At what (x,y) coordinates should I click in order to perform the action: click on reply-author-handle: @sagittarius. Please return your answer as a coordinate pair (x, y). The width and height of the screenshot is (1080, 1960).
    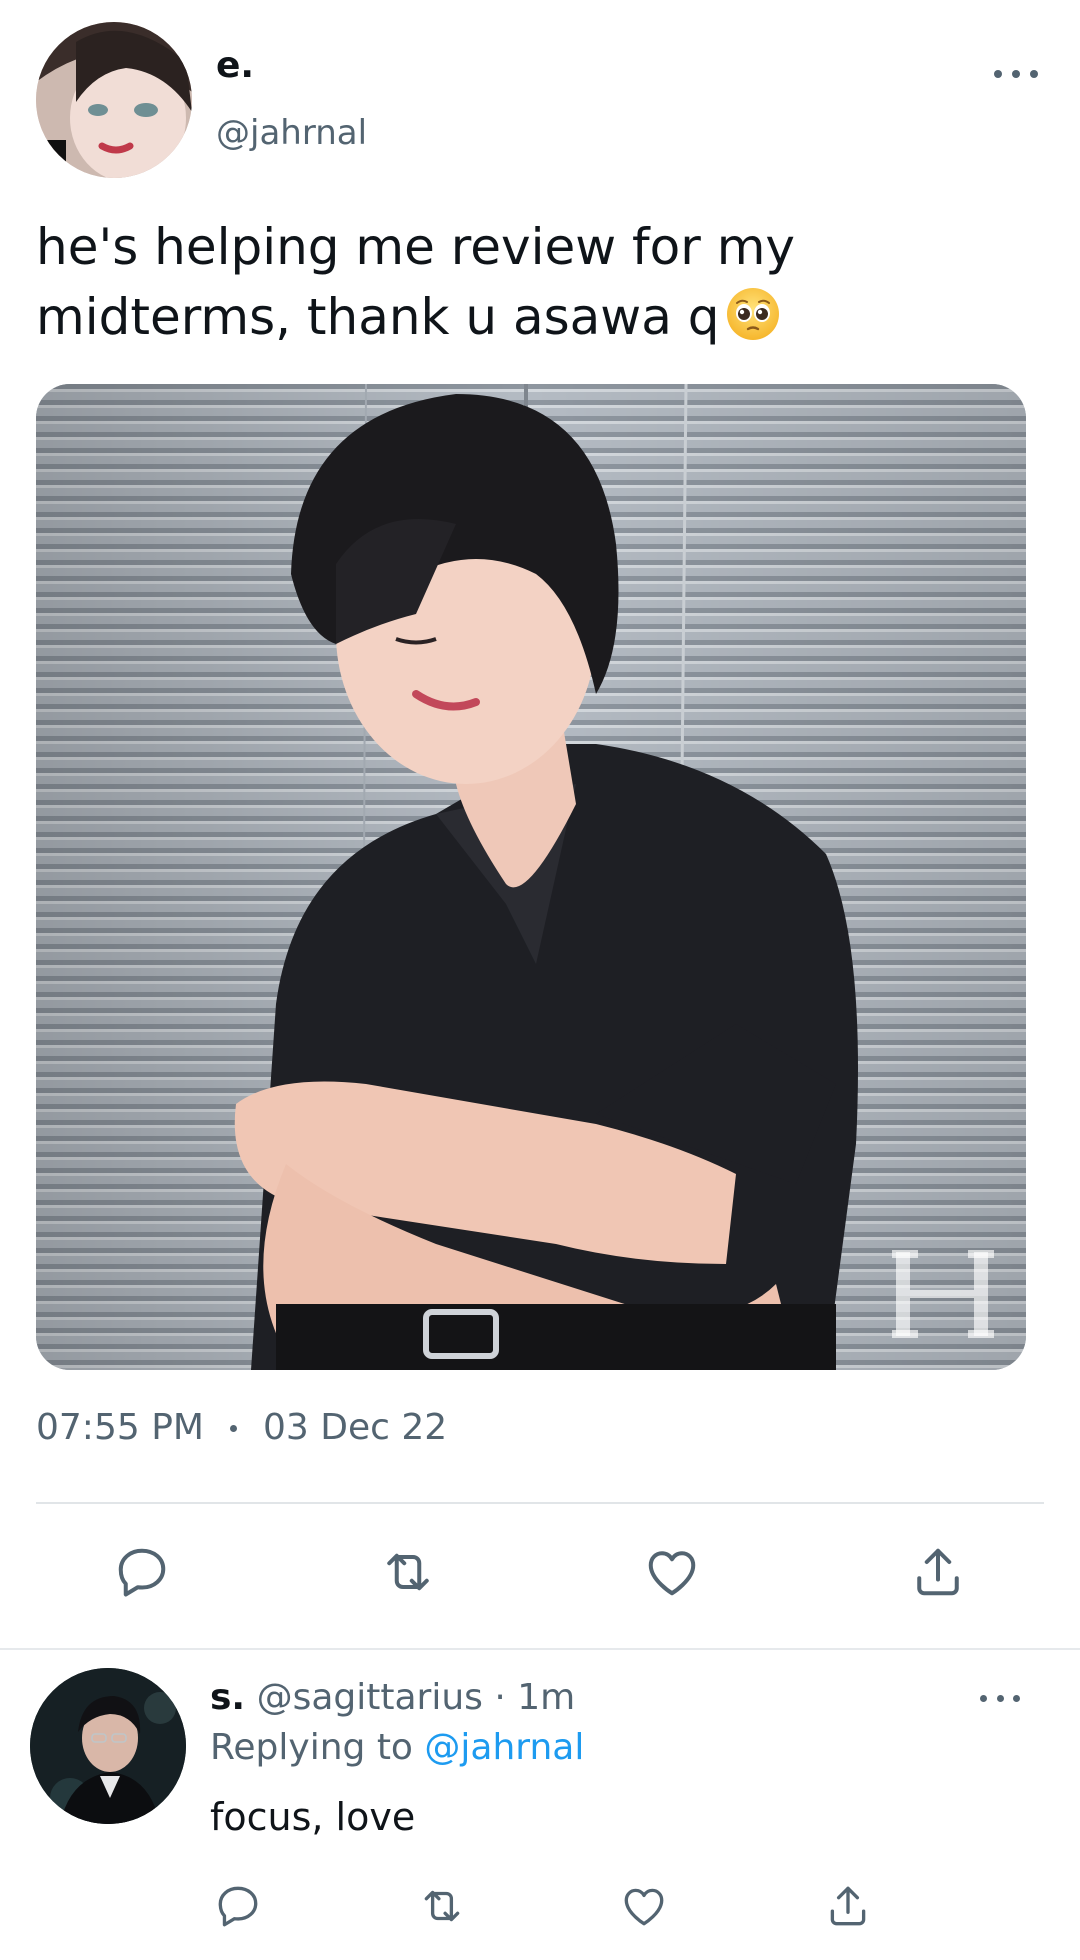
    Looking at the image, I should click on (370, 1697).